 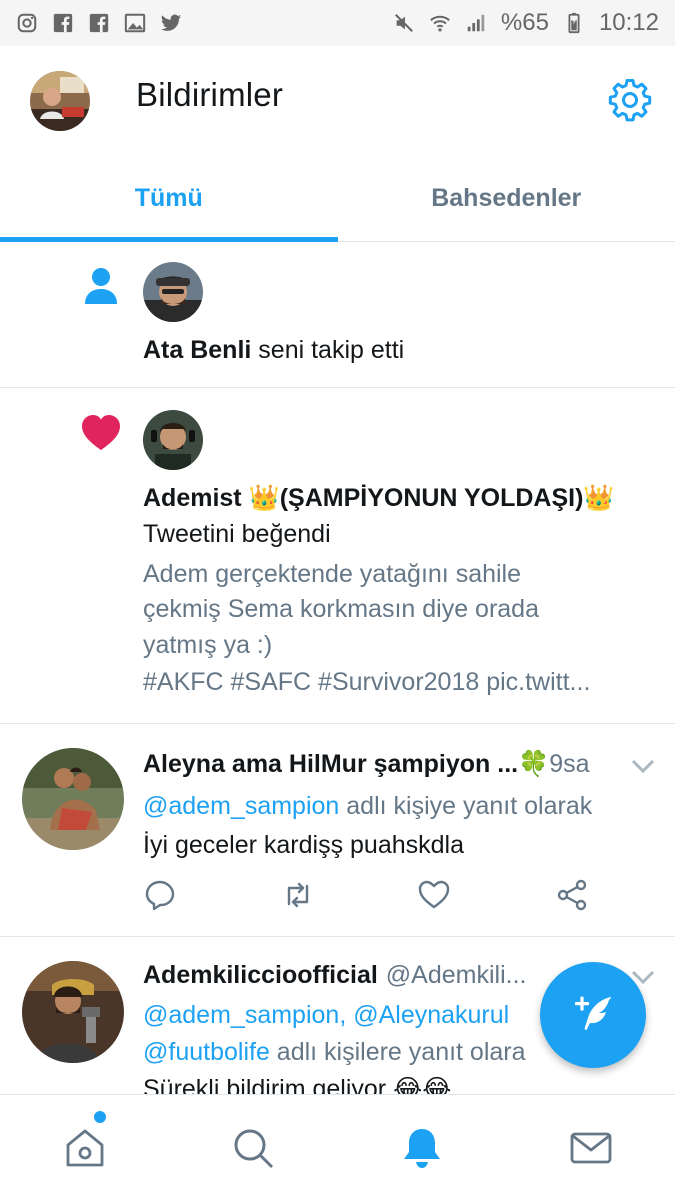 What do you see at coordinates (630, 100) in the screenshot?
I see `settings-gear-icon` at bounding box center [630, 100].